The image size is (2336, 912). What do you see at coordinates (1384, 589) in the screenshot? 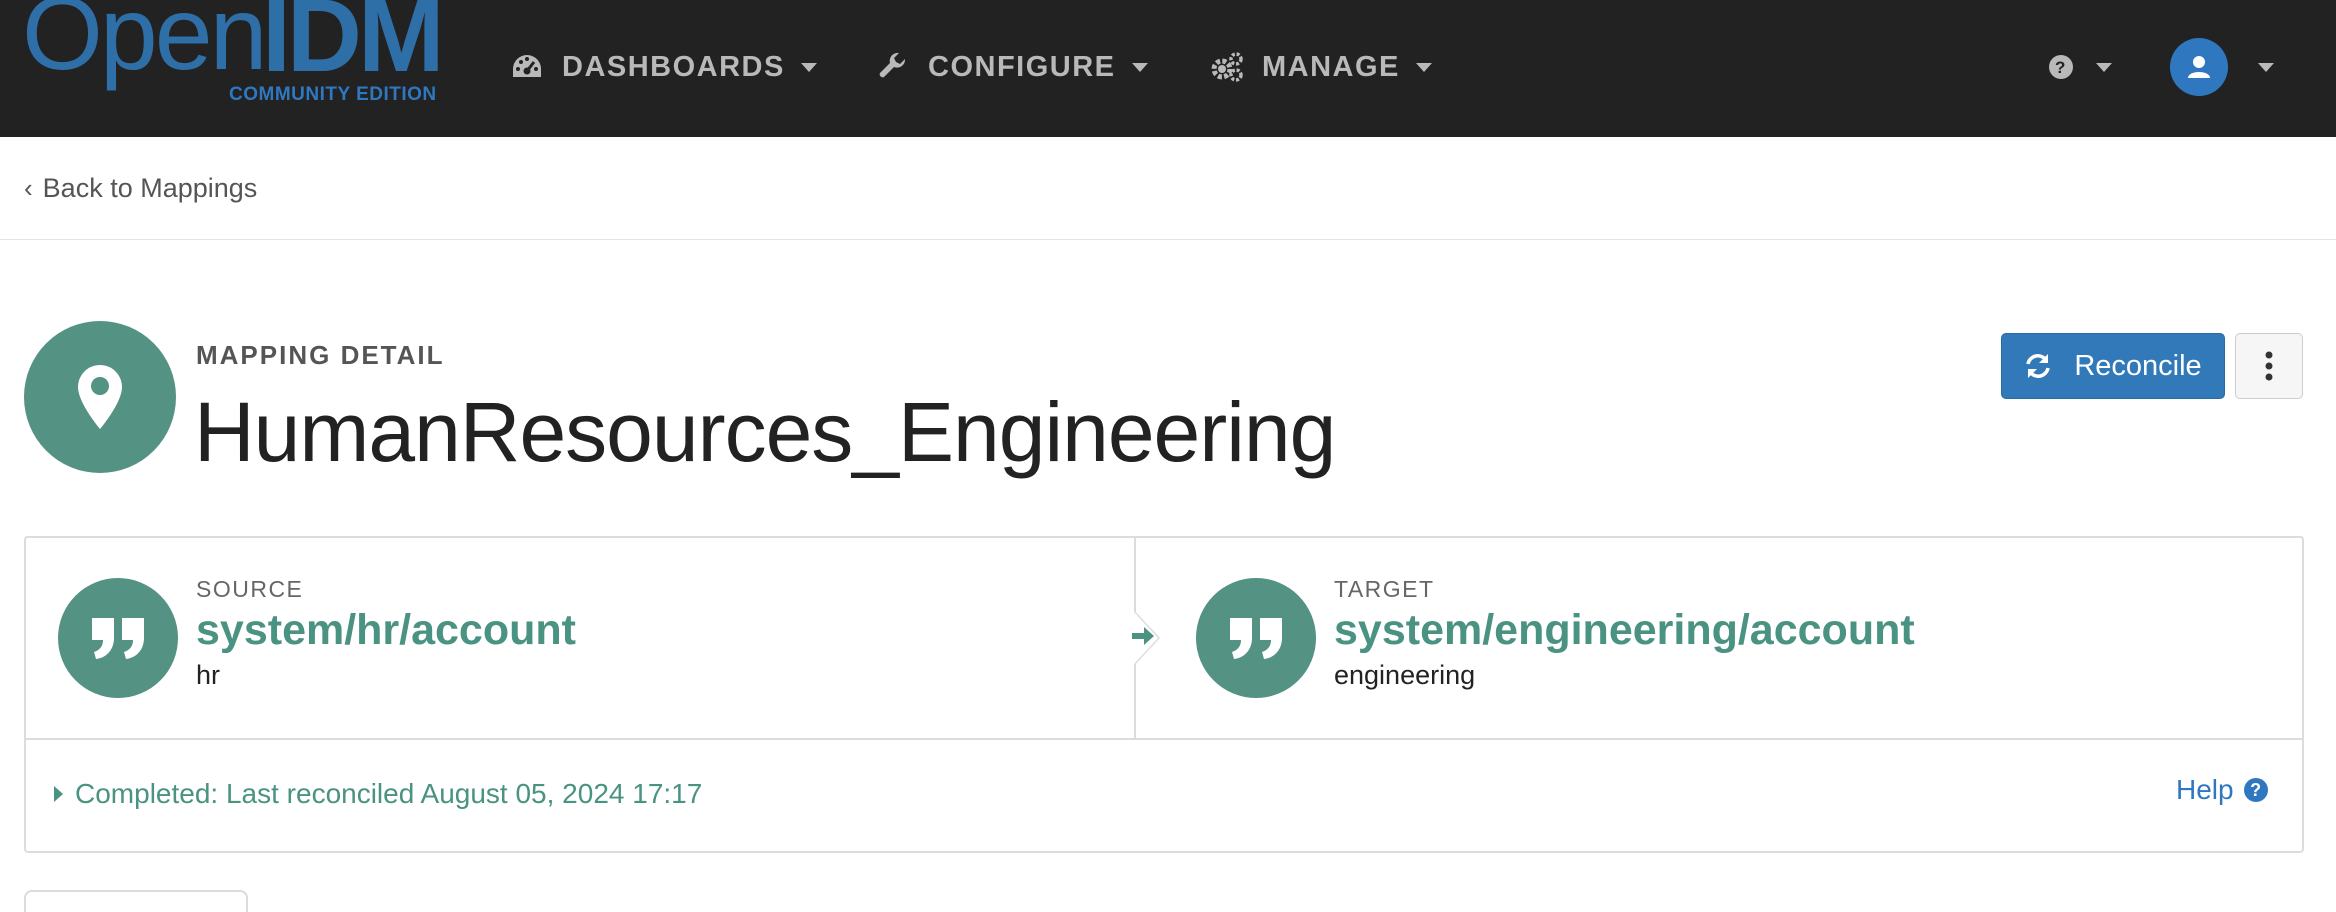
I see `target-label: TARGET` at bounding box center [1384, 589].